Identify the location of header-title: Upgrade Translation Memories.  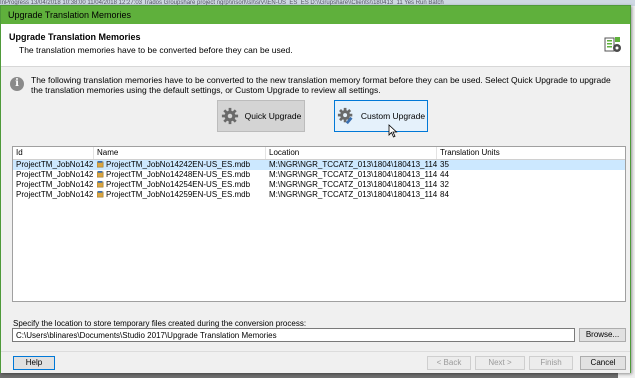
(75, 37).